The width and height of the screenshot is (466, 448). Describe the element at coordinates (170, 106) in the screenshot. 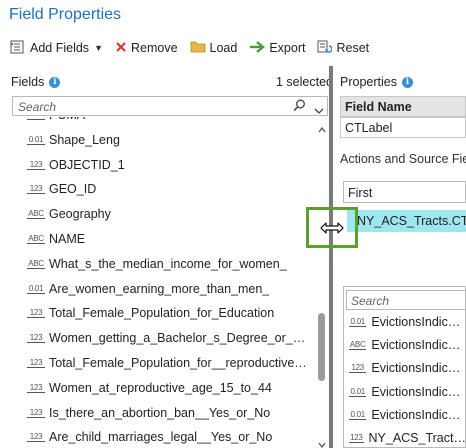

I see `fields-search-input: Search` at that location.